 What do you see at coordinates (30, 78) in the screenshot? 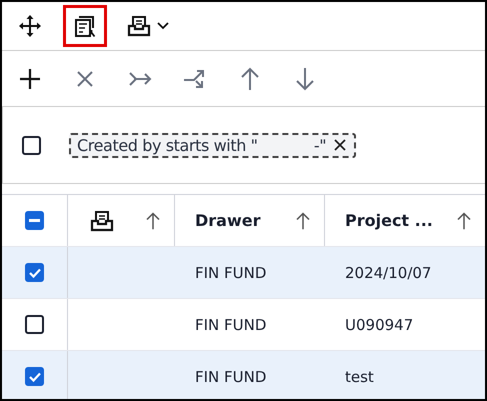
I see `plus-icon` at bounding box center [30, 78].